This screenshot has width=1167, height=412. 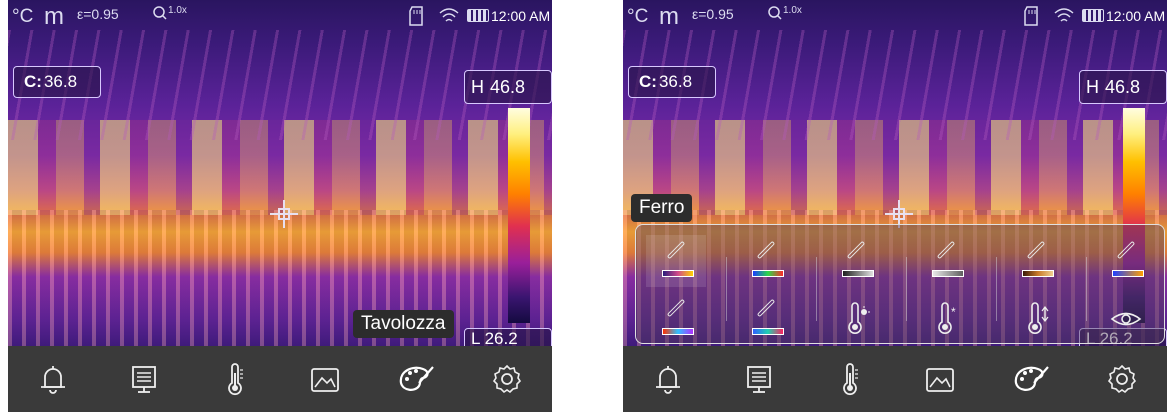 What do you see at coordinates (768, 273) in the screenshot?
I see `palette-rainbow-icon` at bounding box center [768, 273].